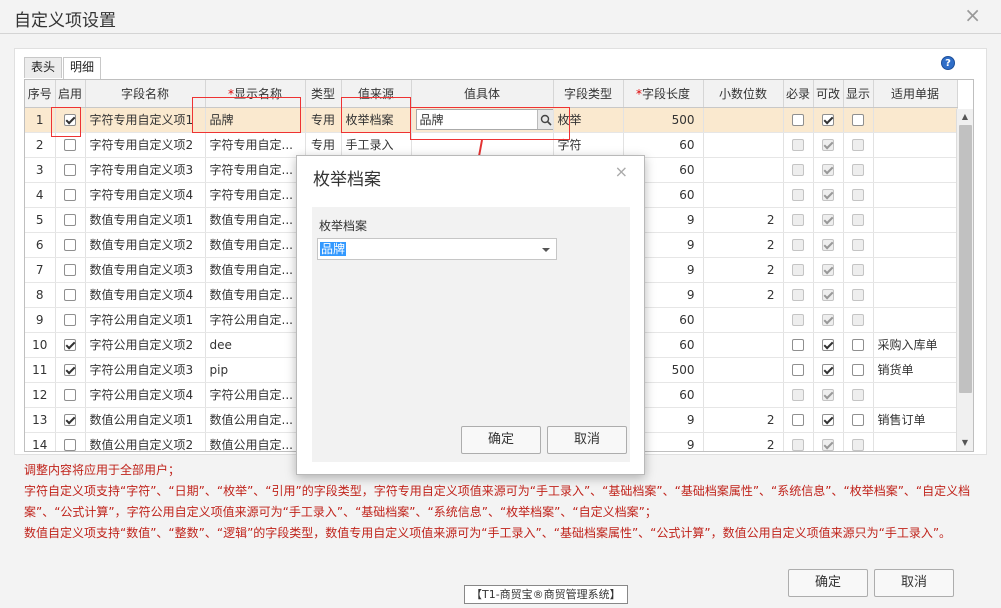 The width and height of the screenshot is (1001, 608). Describe the element at coordinates (376, 145) in the screenshot. I see `value-source: 手工录入` at that location.